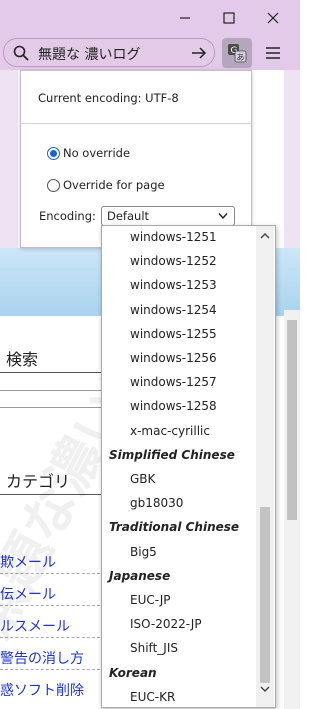 The image size is (320, 709). Describe the element at coordinates (42, 690) in the screenshot. I see `category-link: 惑ソフト削除` at that location.